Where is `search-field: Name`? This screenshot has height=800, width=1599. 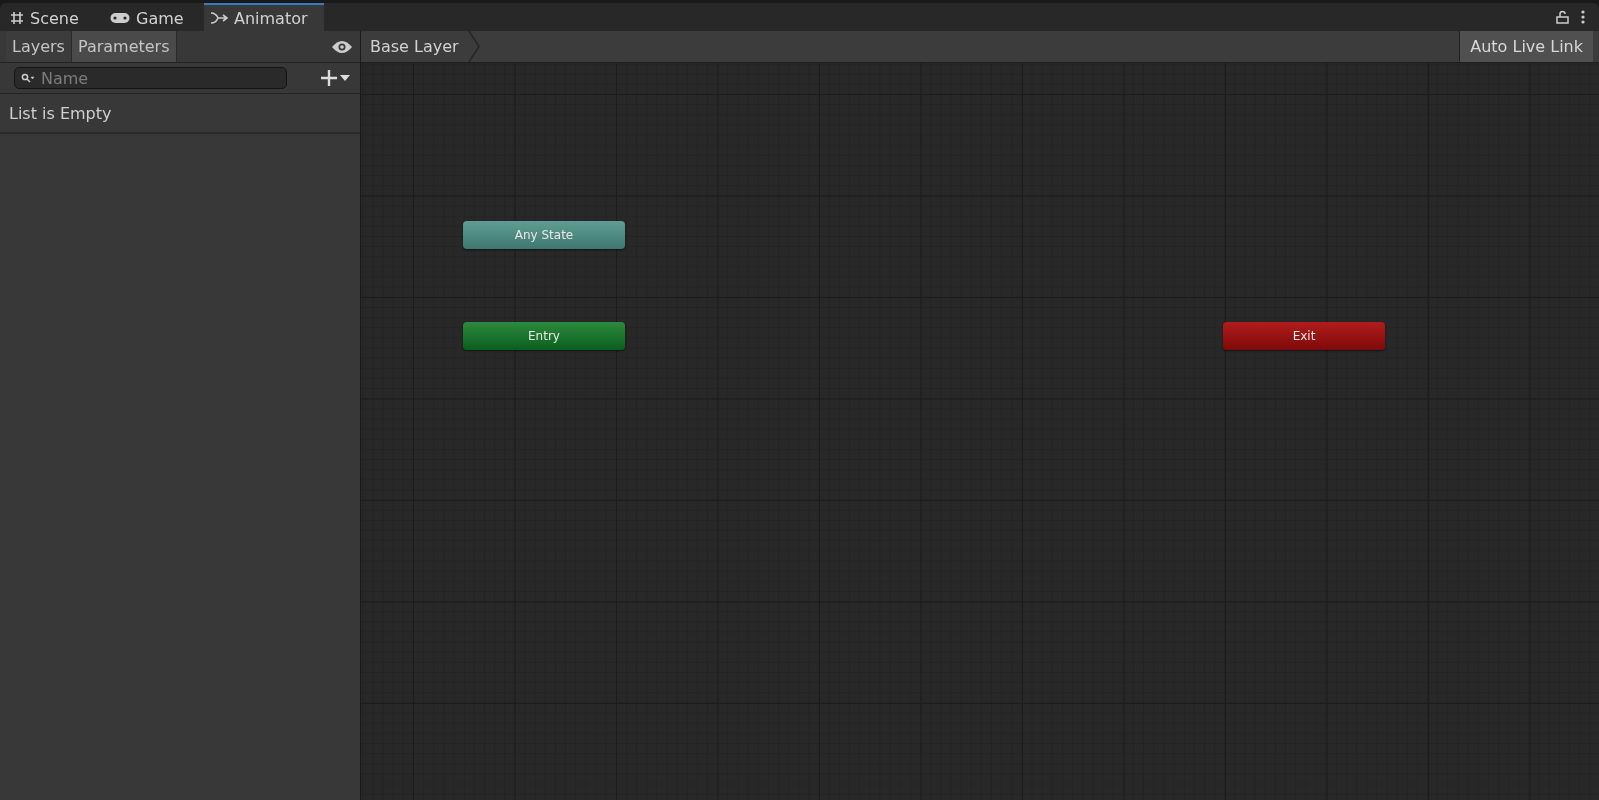
search-field: Name is located at coordinates (150, 78).